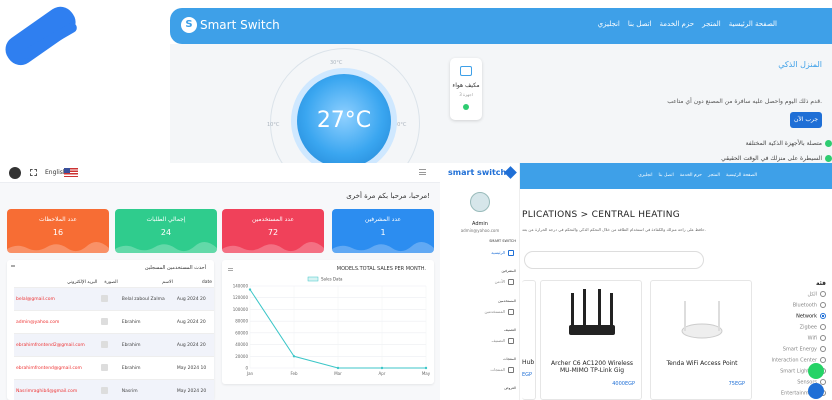  I want to click on try-now-button: جرب الآن, so click(806, 120).